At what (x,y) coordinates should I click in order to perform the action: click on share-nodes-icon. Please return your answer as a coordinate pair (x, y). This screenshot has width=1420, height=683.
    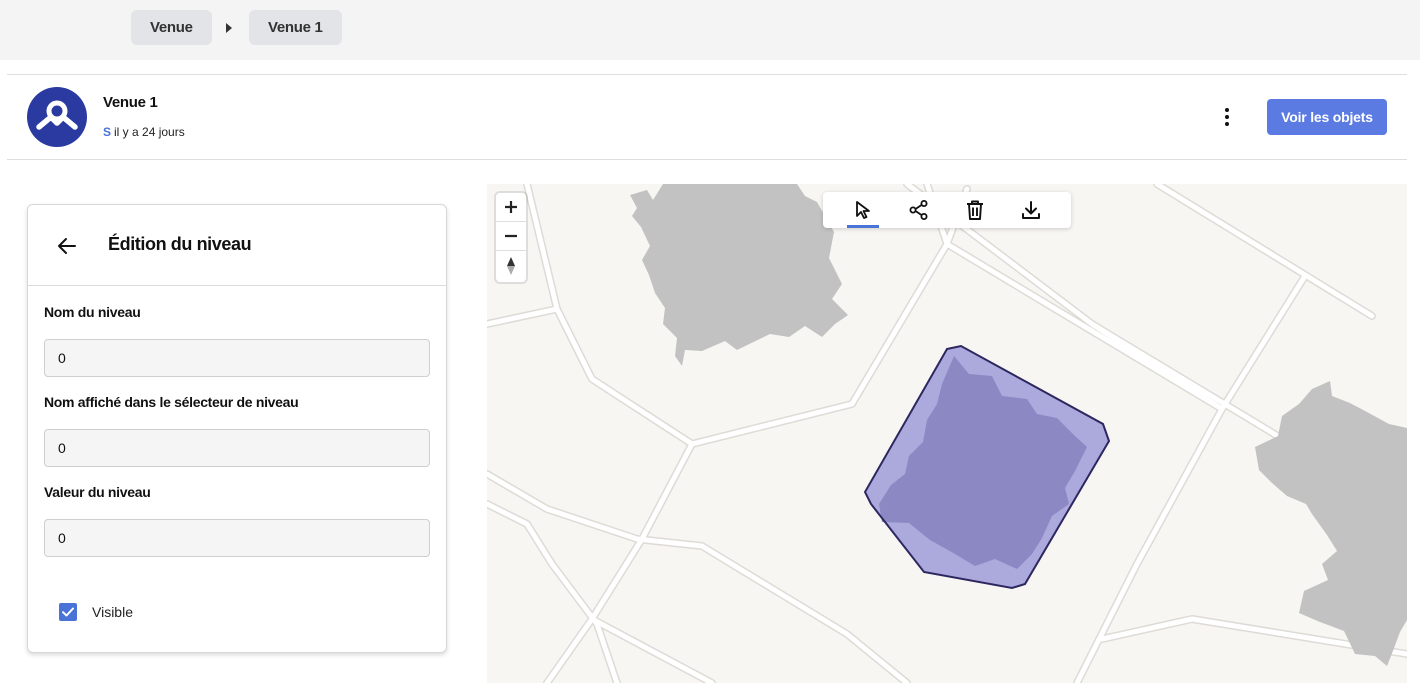
    Looking at the image, I should click on (919, 210).